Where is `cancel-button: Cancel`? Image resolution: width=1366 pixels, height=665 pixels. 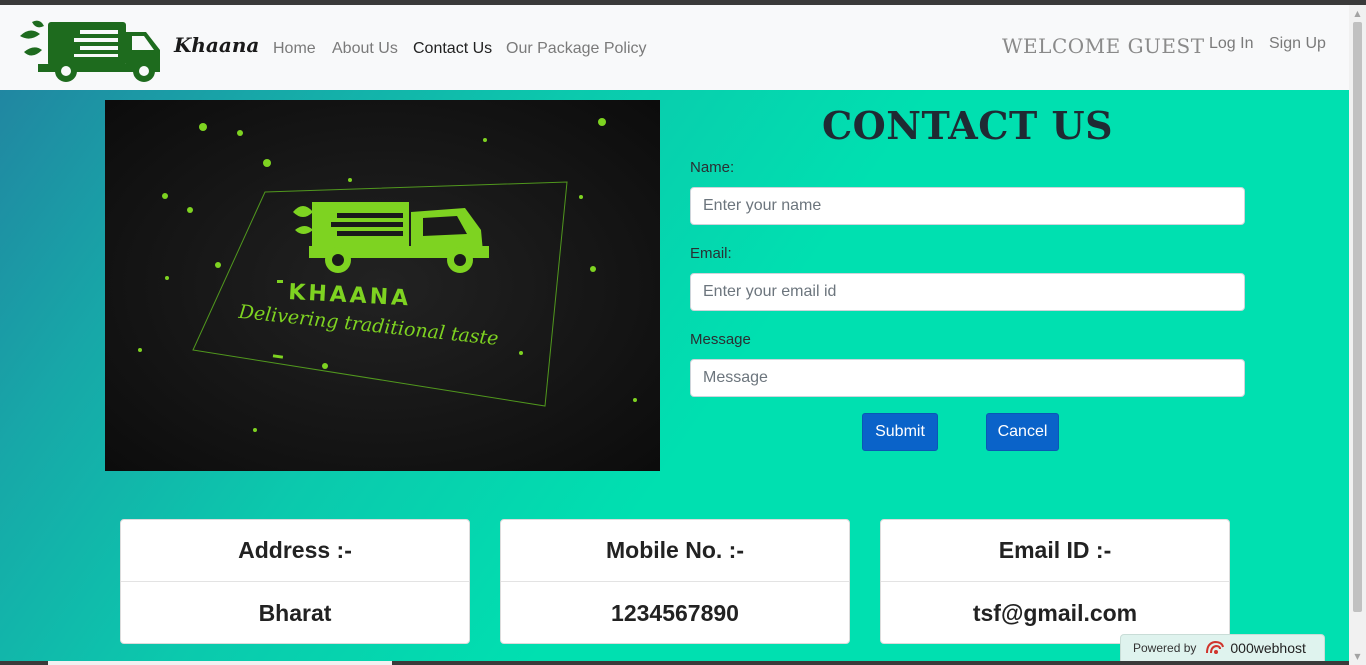 cancel-button: Cancel is located at coordinates (1022, 432).